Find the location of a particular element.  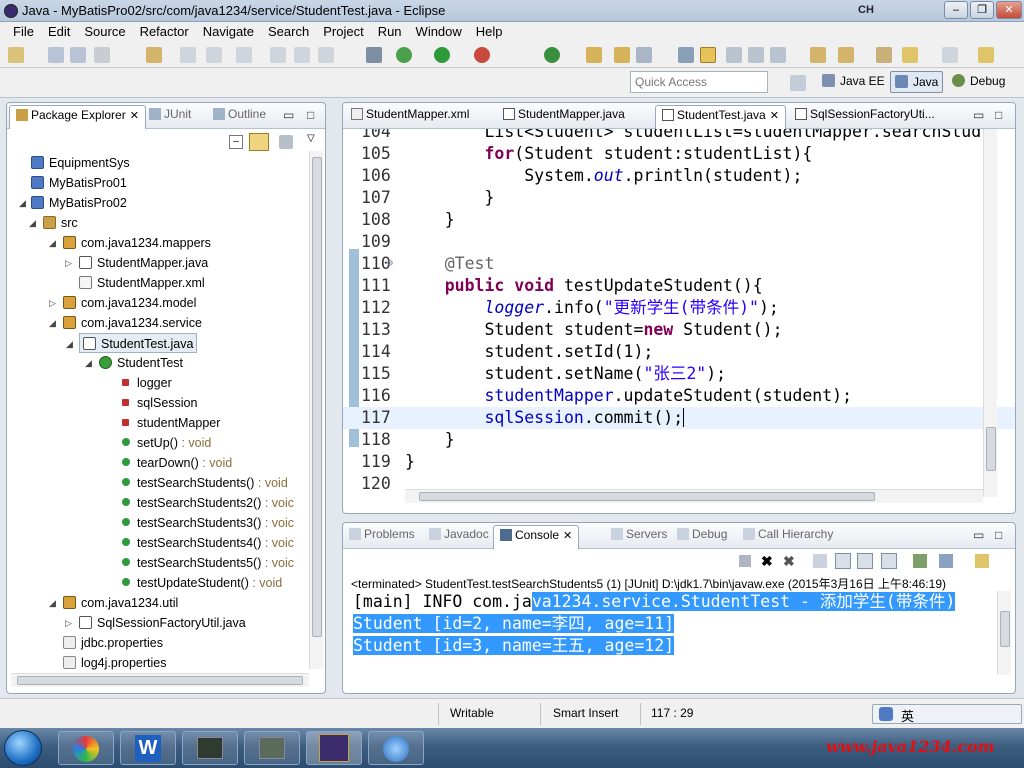

tab-console: Console ✕ is located at coordinates (536, 537).